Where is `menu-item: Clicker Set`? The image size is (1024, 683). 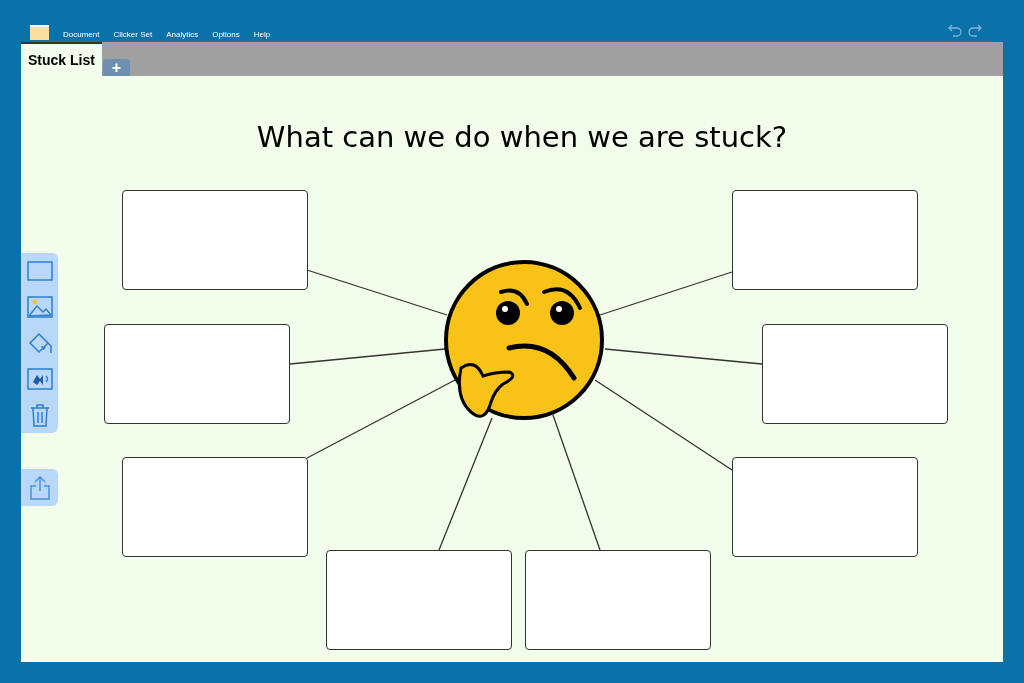 menu-item: Clicker Set is located at coordinates (133, 35).